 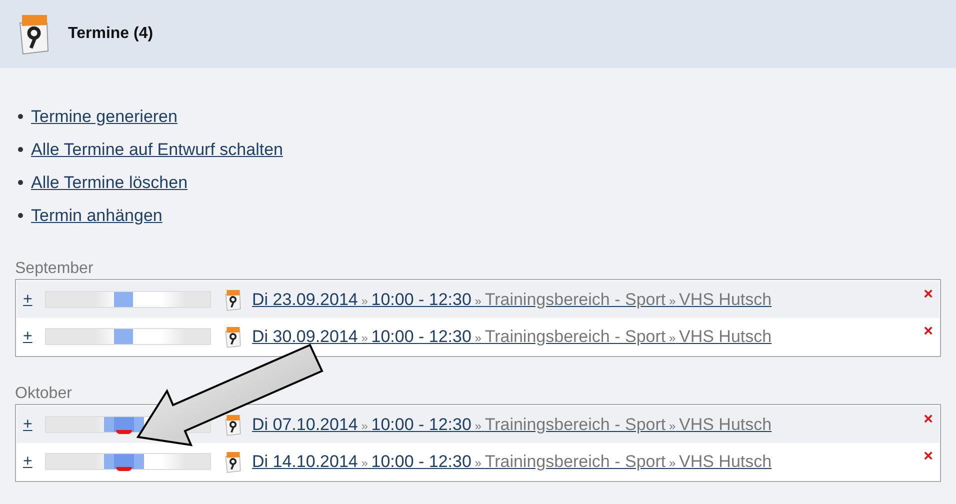 I want to click on appointment-link: Di 23.09.2014 » 10:00 - 12:30 » Trainingsbereich - Sport » VHS Hutsch, so click(x=512, y=299).